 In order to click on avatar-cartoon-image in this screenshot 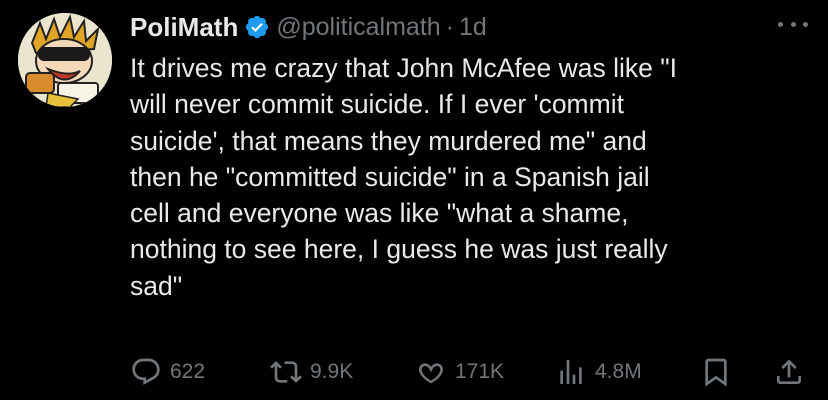, I will do `click(65, 60)`.